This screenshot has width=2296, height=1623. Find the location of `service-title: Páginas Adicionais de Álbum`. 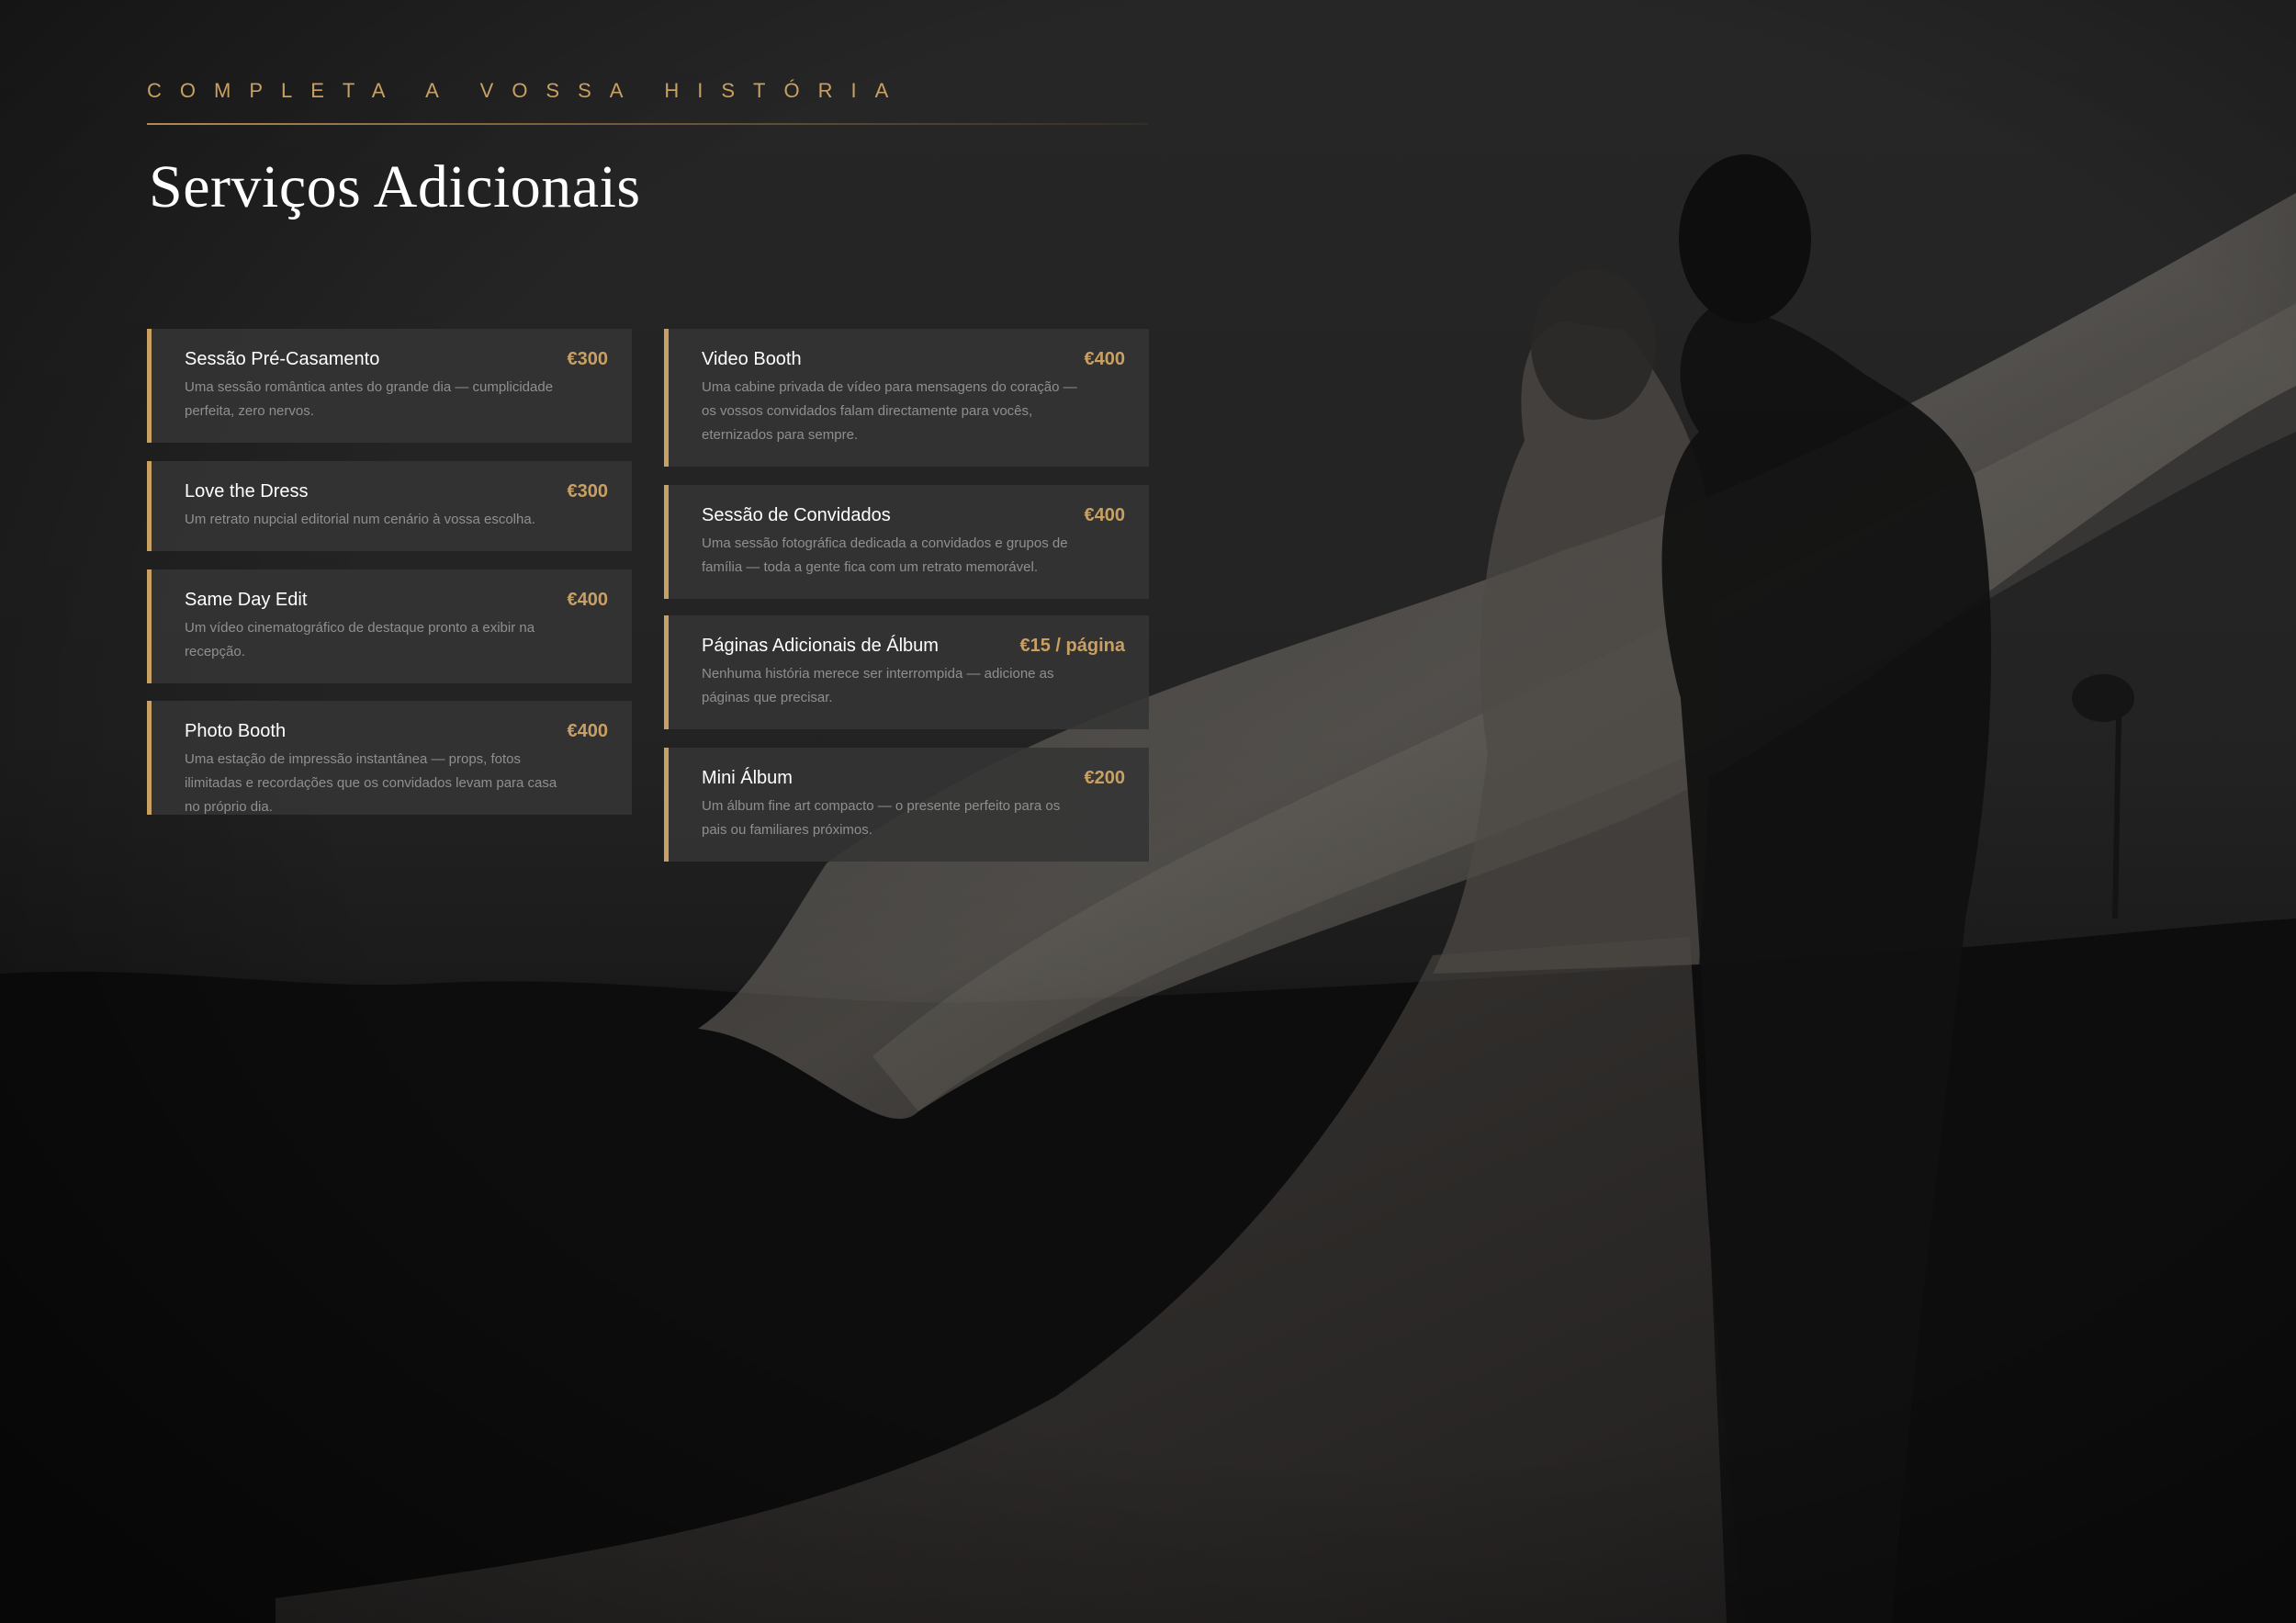

service-title: Páginas Adicionais de Álbum is located at coordinates (820, 646).